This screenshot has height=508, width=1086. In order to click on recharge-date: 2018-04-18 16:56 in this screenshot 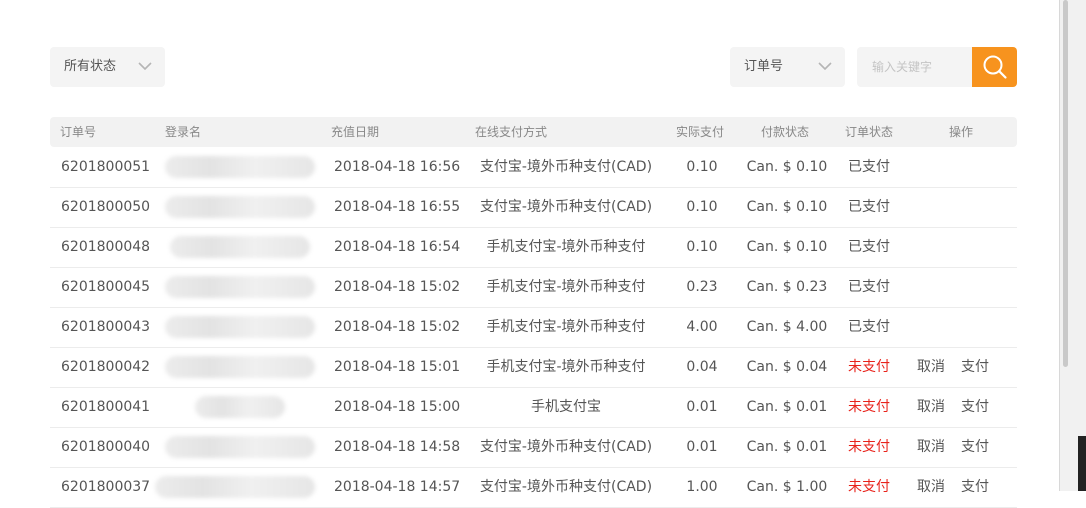, I will do `click(397, 167)`.